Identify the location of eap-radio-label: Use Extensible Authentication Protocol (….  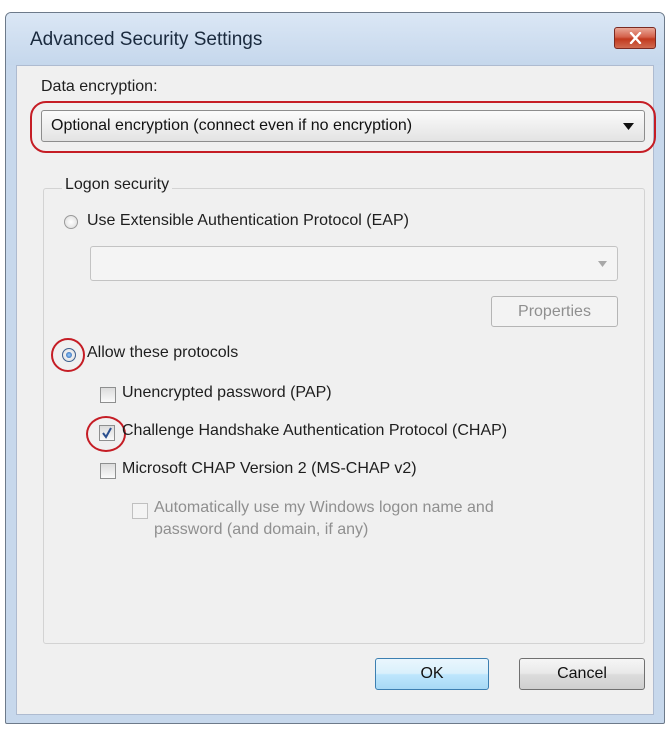
(248, 221).